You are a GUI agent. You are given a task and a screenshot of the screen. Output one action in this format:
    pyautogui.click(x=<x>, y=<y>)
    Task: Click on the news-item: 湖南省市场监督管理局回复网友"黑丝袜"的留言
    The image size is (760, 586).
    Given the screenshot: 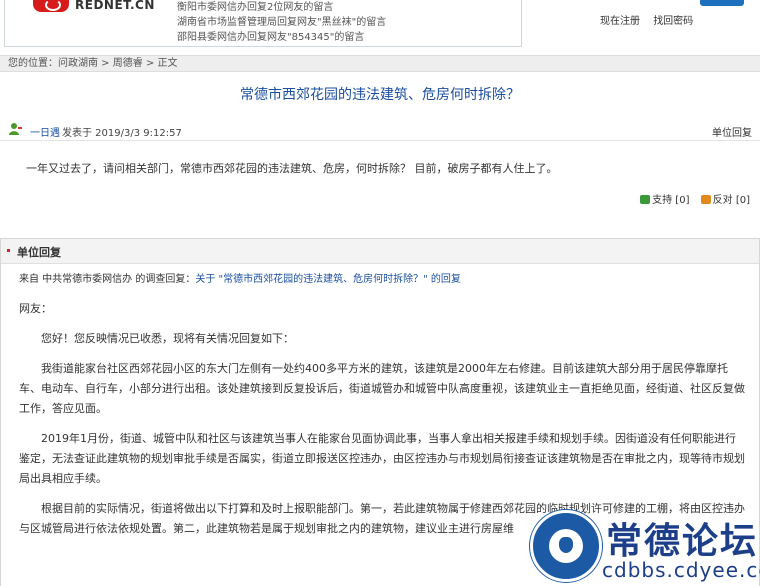 What is the action you would take?
    pyautogui.click(x=281, y=22)
    